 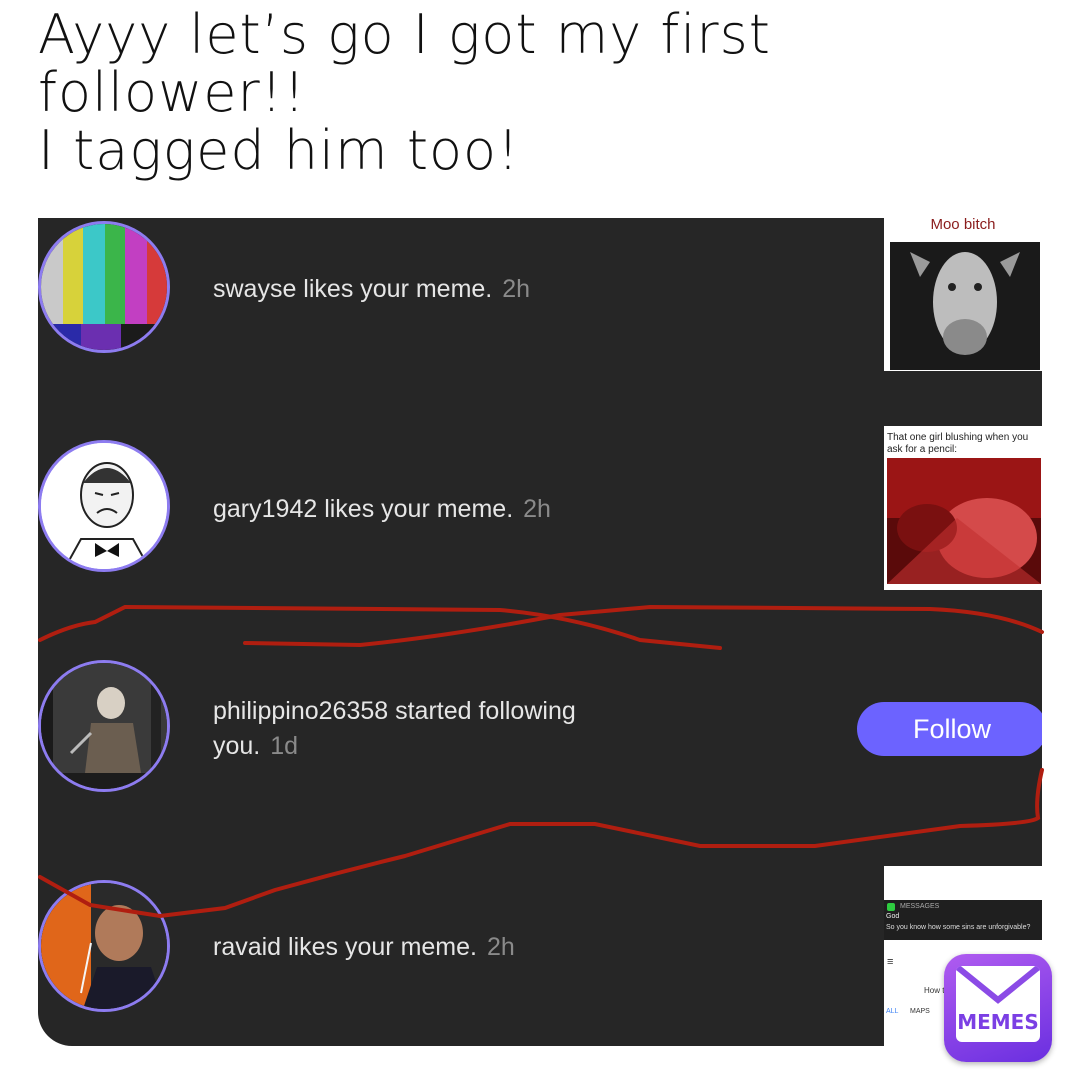 What do you see at coordinates (237, 746) in the screenshot?
I see `notification-message-cont: you.` at bounding box center [237, 746].